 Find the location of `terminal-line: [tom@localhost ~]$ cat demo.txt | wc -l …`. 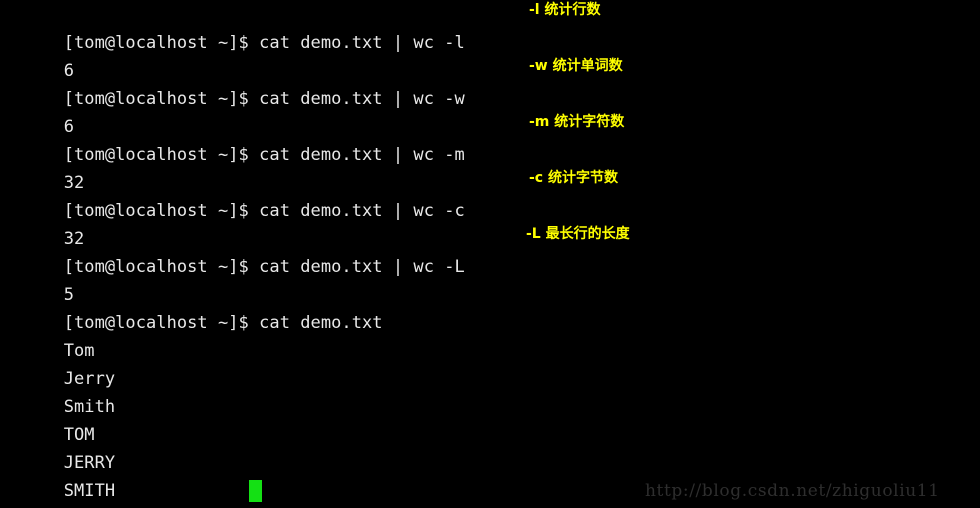

terminal-line: [tom@localhost ~]$ cat demo.txt | wc -l … is located at coordinates (491, 27).